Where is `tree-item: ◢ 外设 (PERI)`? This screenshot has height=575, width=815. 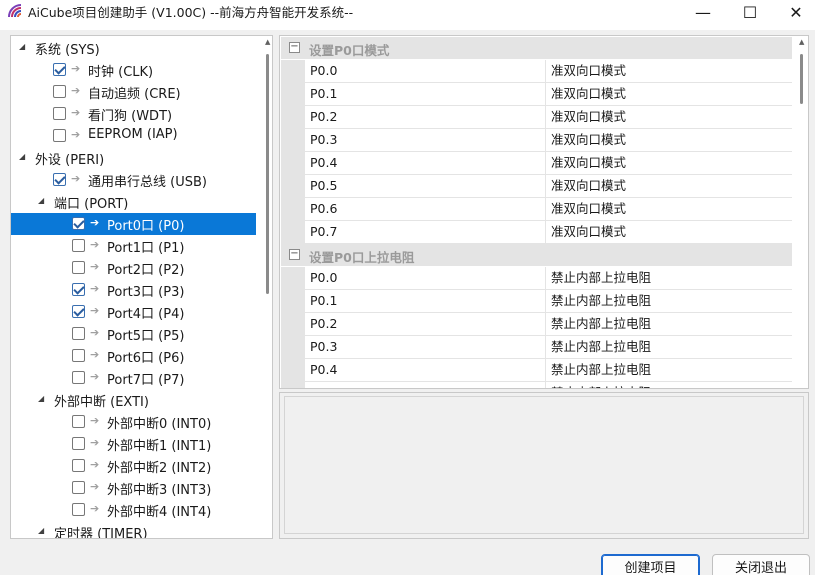
tree-item: ◢ 外设 (PERI) is located at coordinates (133, 158).